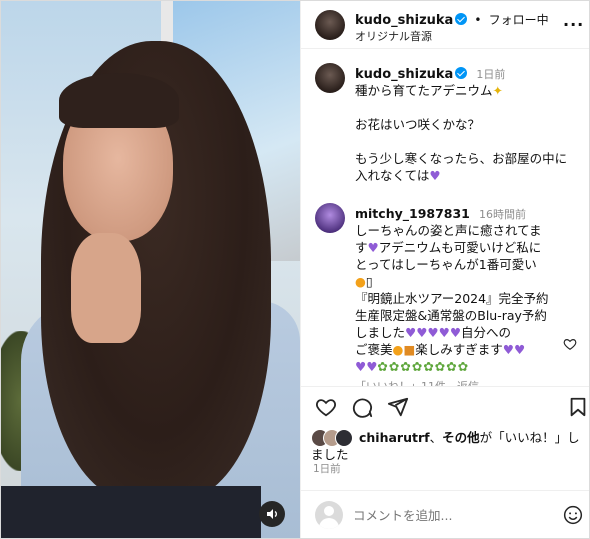 Image resolution: width=590 pixels, height=539 pixels. Describe the element at coordinates (119, 100) in the screenshot. I see `bangs` at that location.